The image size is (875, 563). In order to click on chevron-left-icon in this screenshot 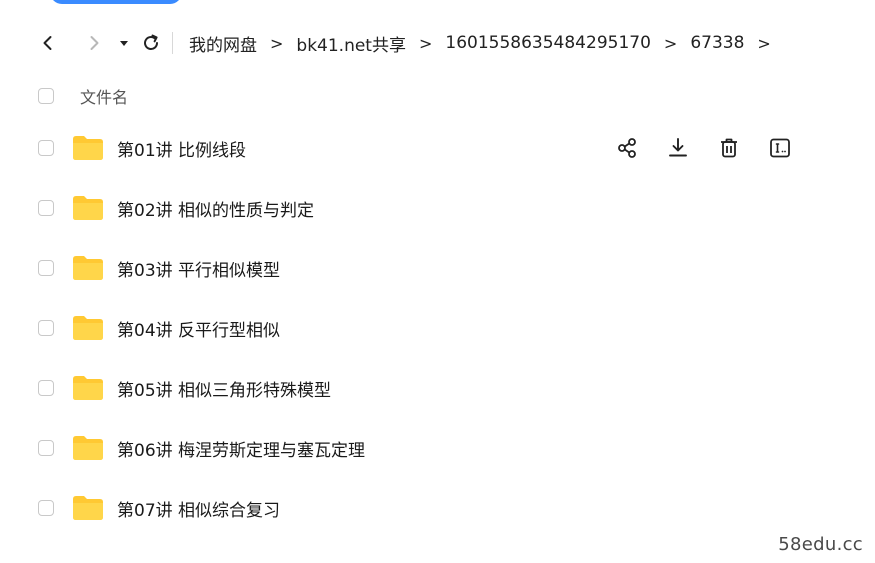, I will do `click(47, 43)`.